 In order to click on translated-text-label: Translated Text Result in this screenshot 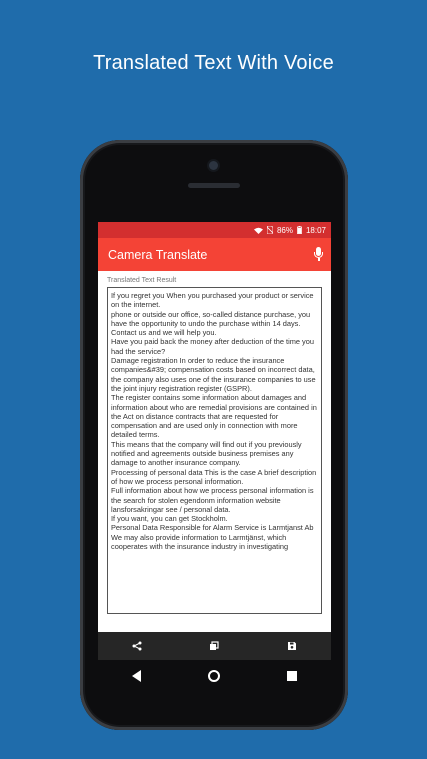, I will do `click(142, 280)`.